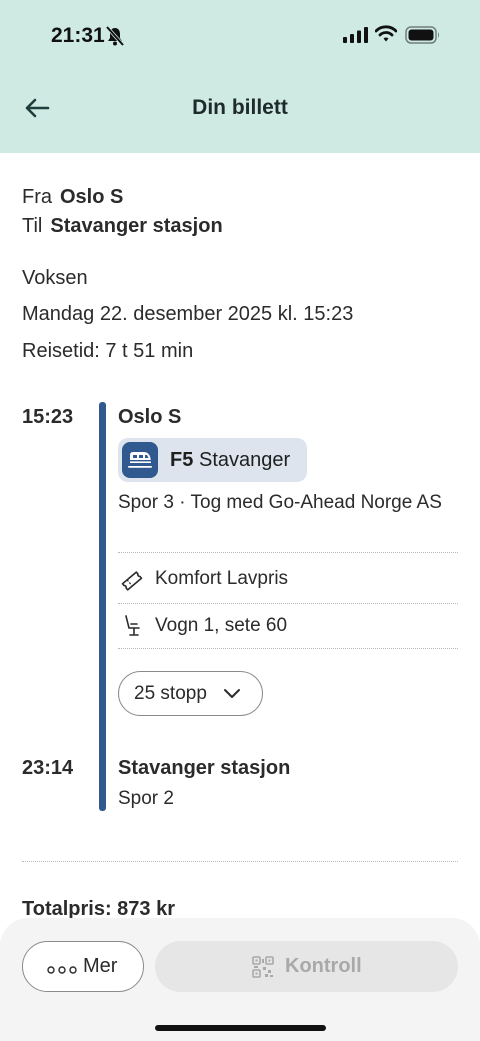 The image size is (480, 1041). I want to click on departure-time: 15:23, so click(48, 417).